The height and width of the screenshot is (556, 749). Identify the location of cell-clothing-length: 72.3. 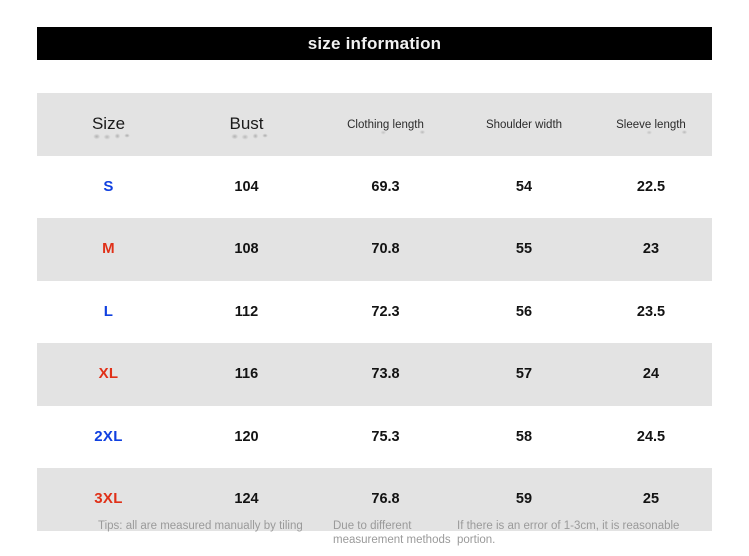
(385, 312).